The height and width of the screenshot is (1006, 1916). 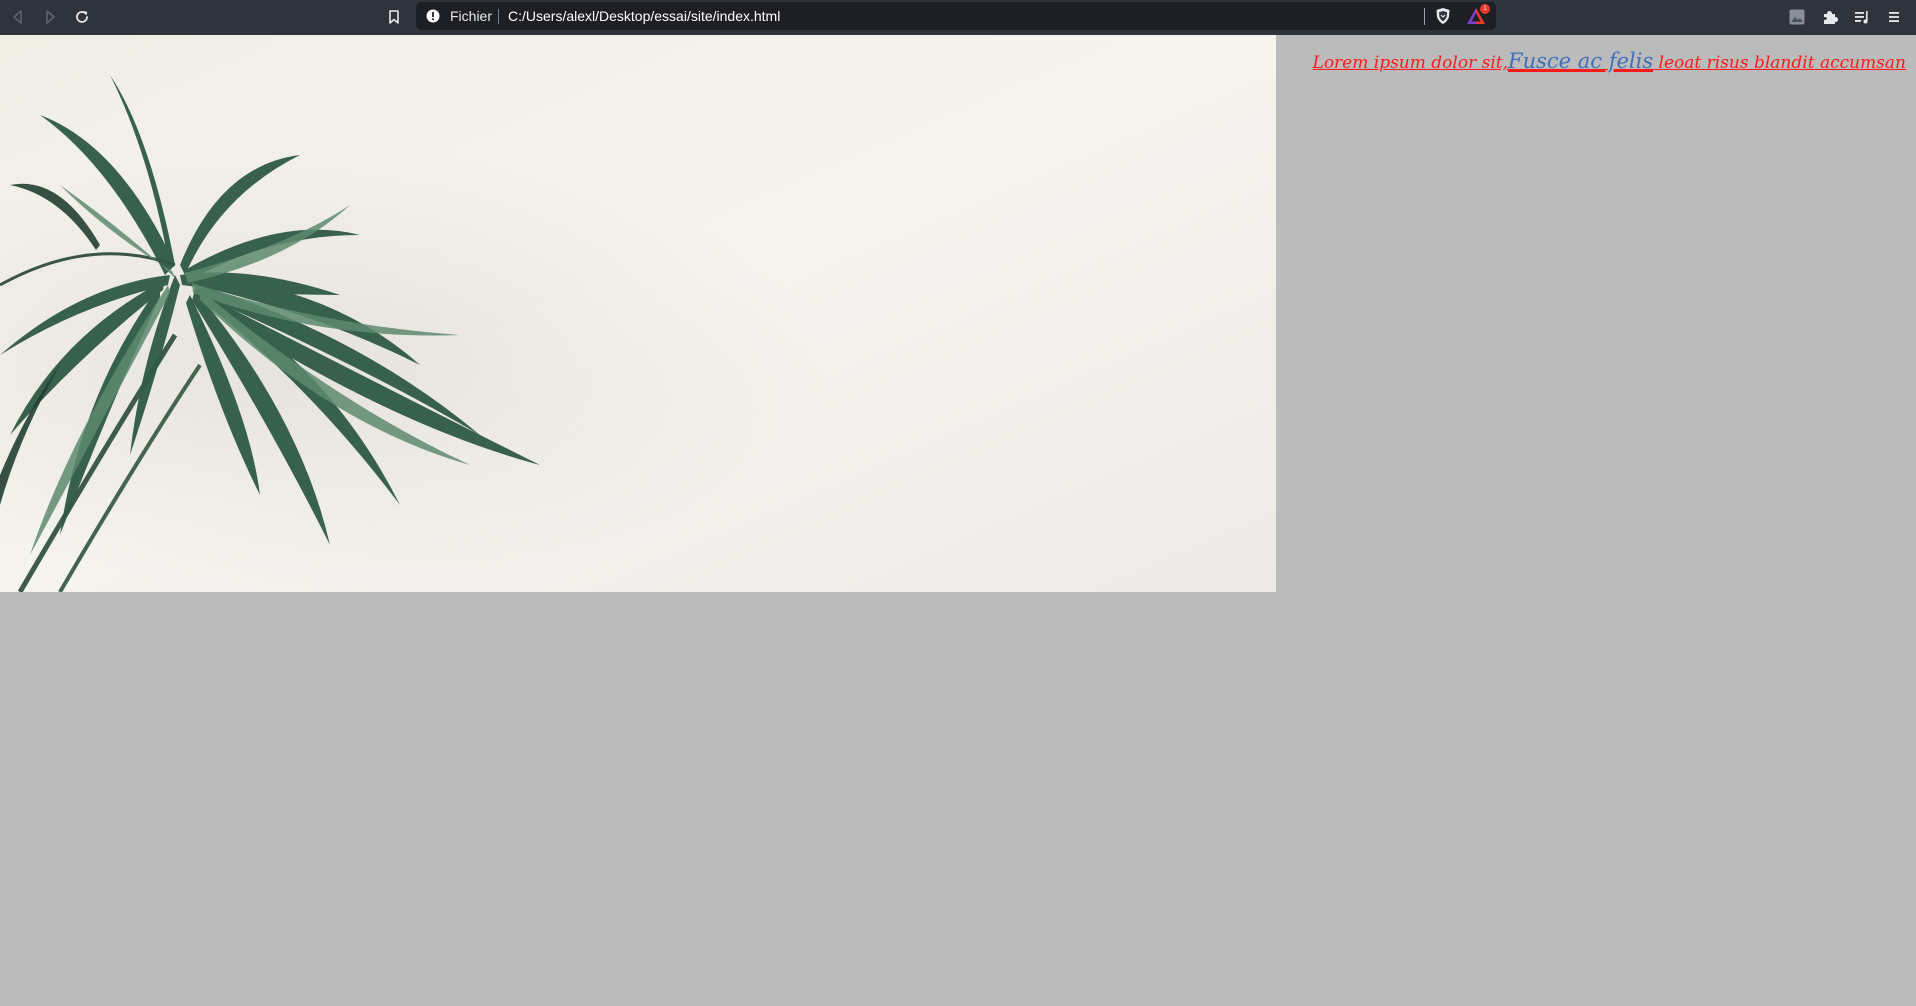 I want to click on playlist-icon, so click(x=1861, y=17).